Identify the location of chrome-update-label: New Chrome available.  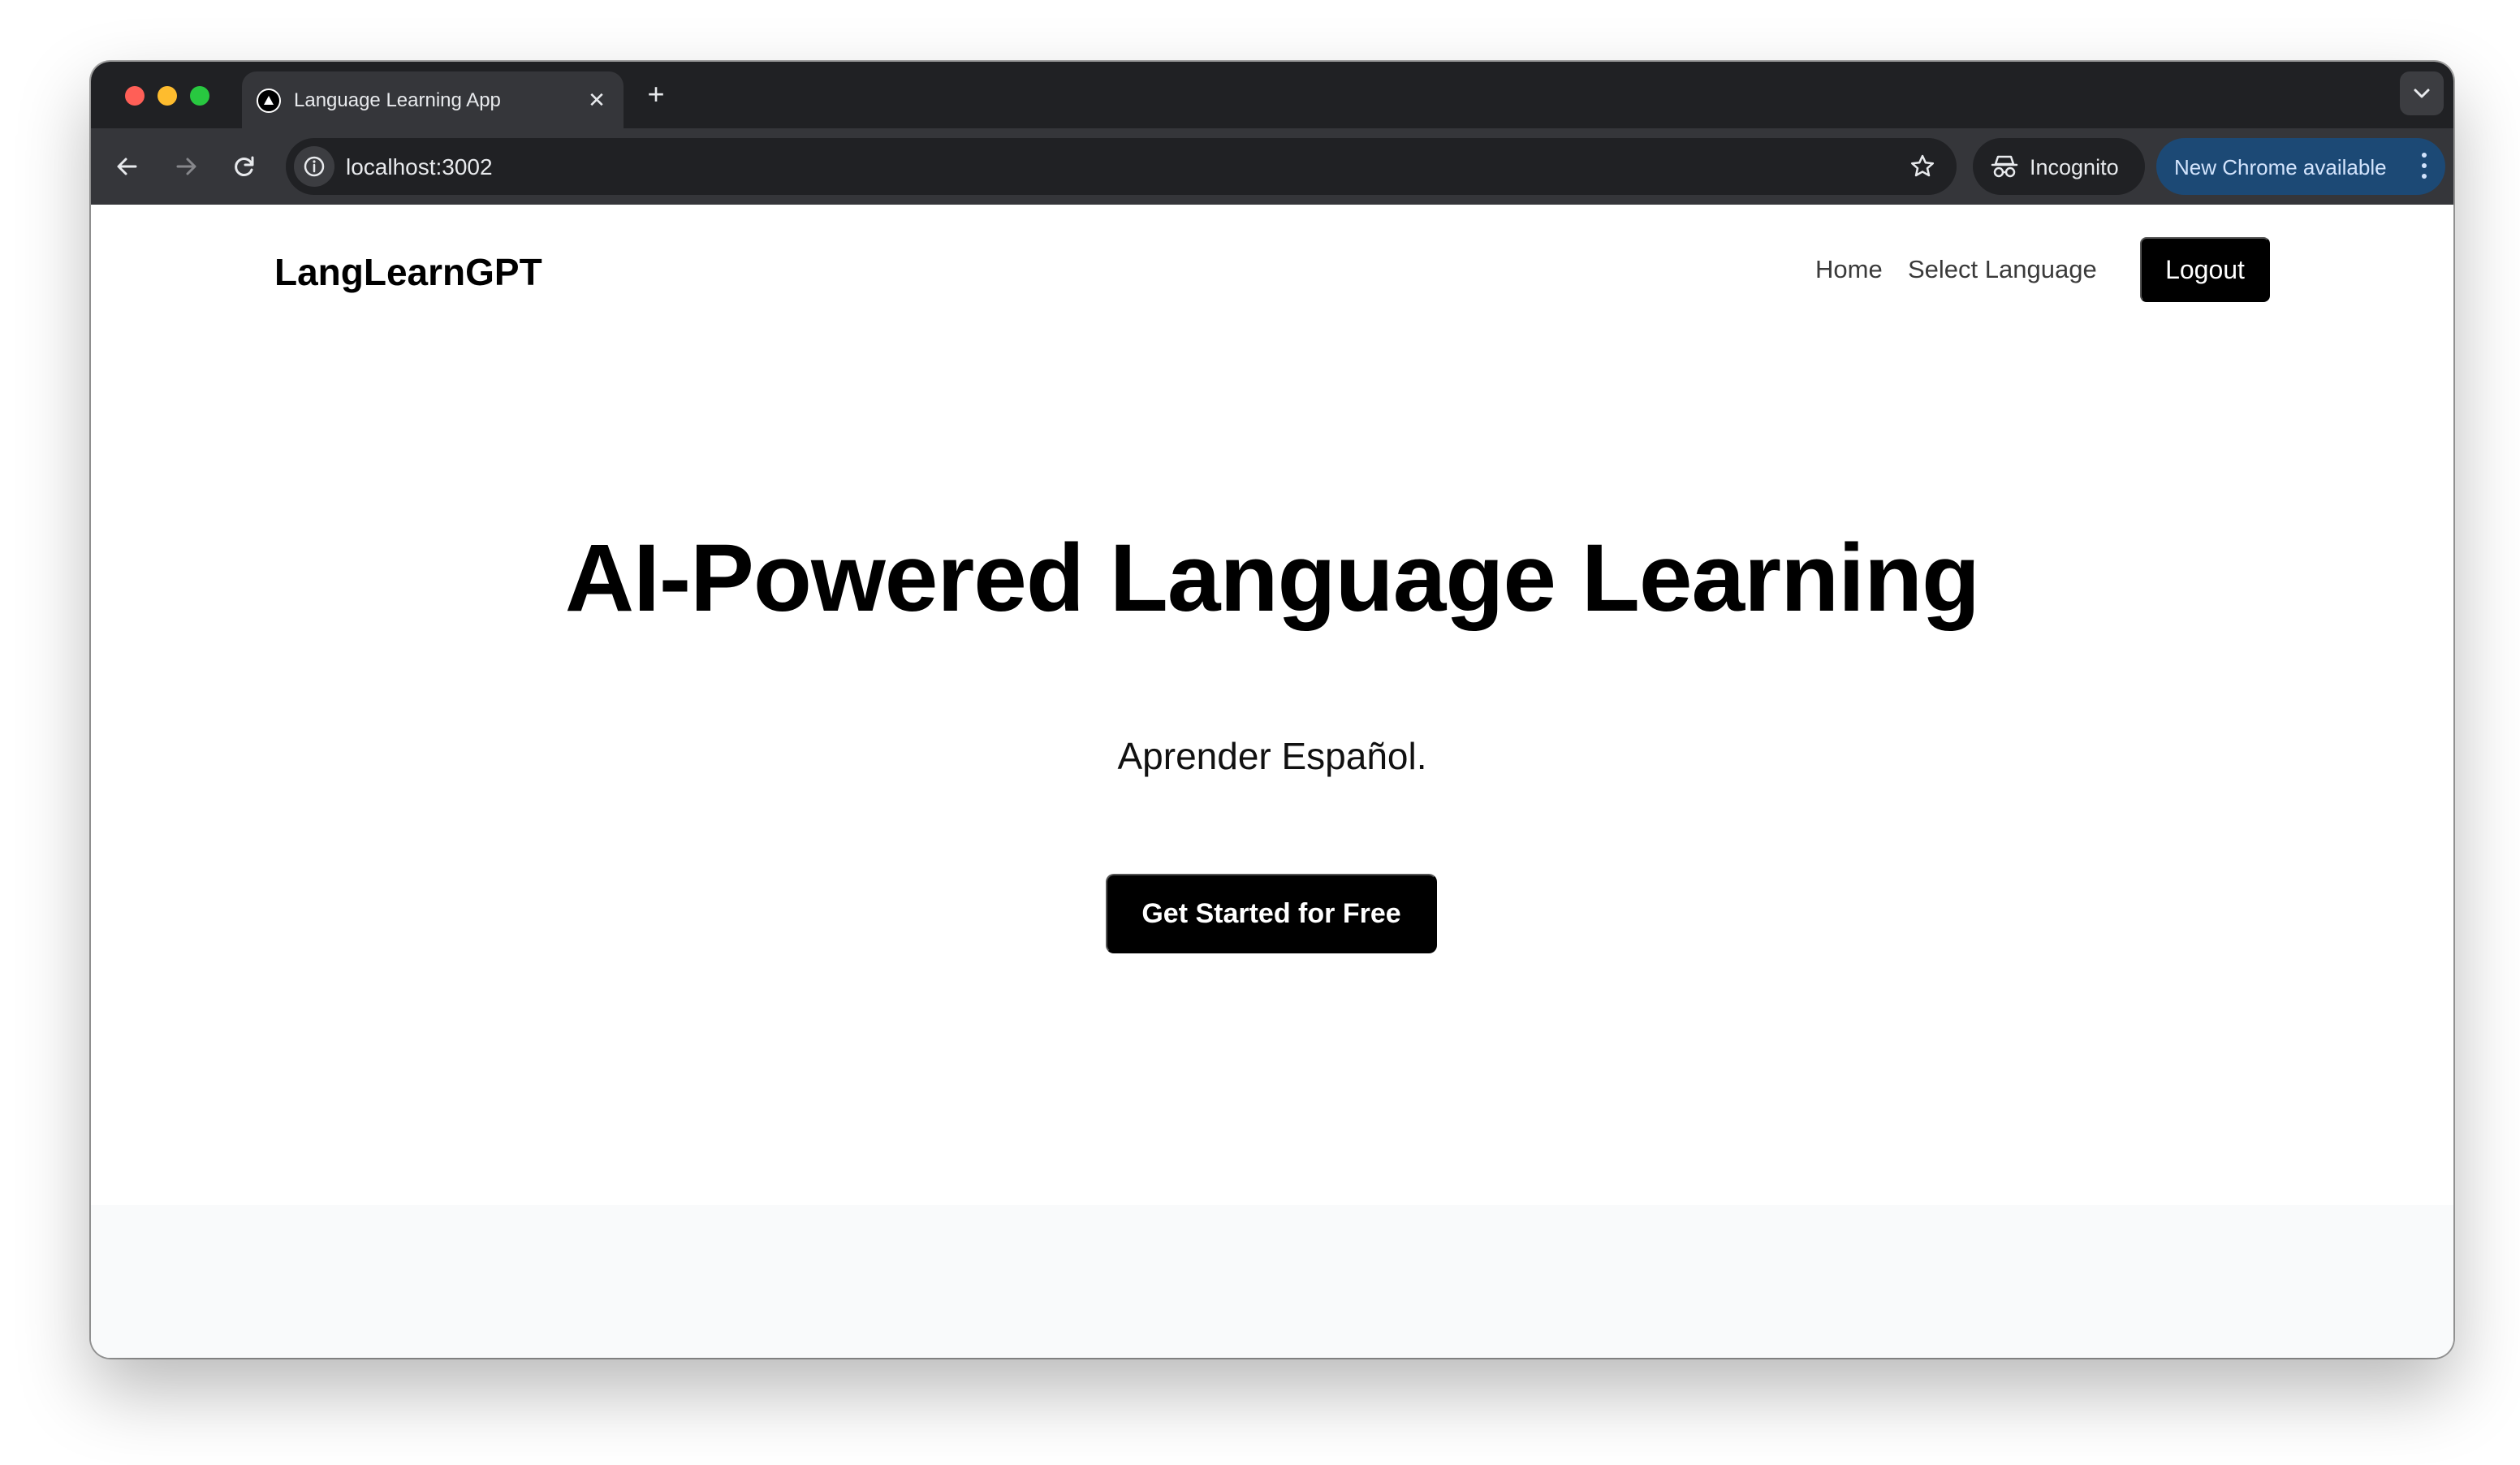
(2280, 167).